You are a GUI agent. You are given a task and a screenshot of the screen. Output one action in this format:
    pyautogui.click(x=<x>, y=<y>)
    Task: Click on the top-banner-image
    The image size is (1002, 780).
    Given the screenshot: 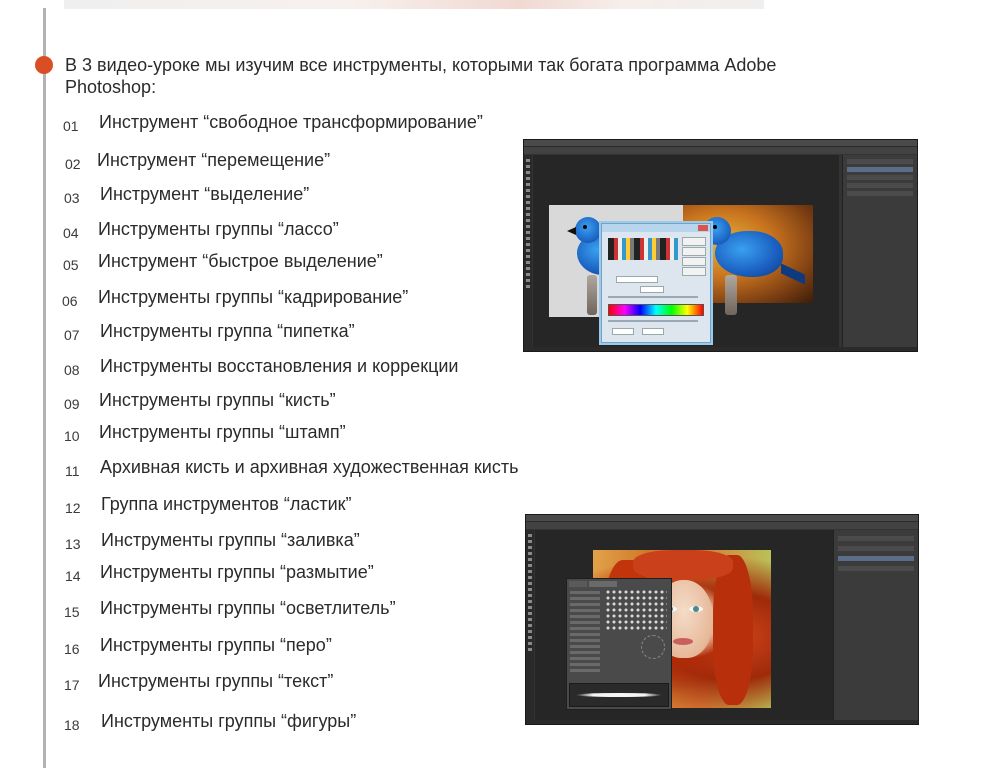 What is the action you would take?
    pyautogui.click(x=414, y=4)
    